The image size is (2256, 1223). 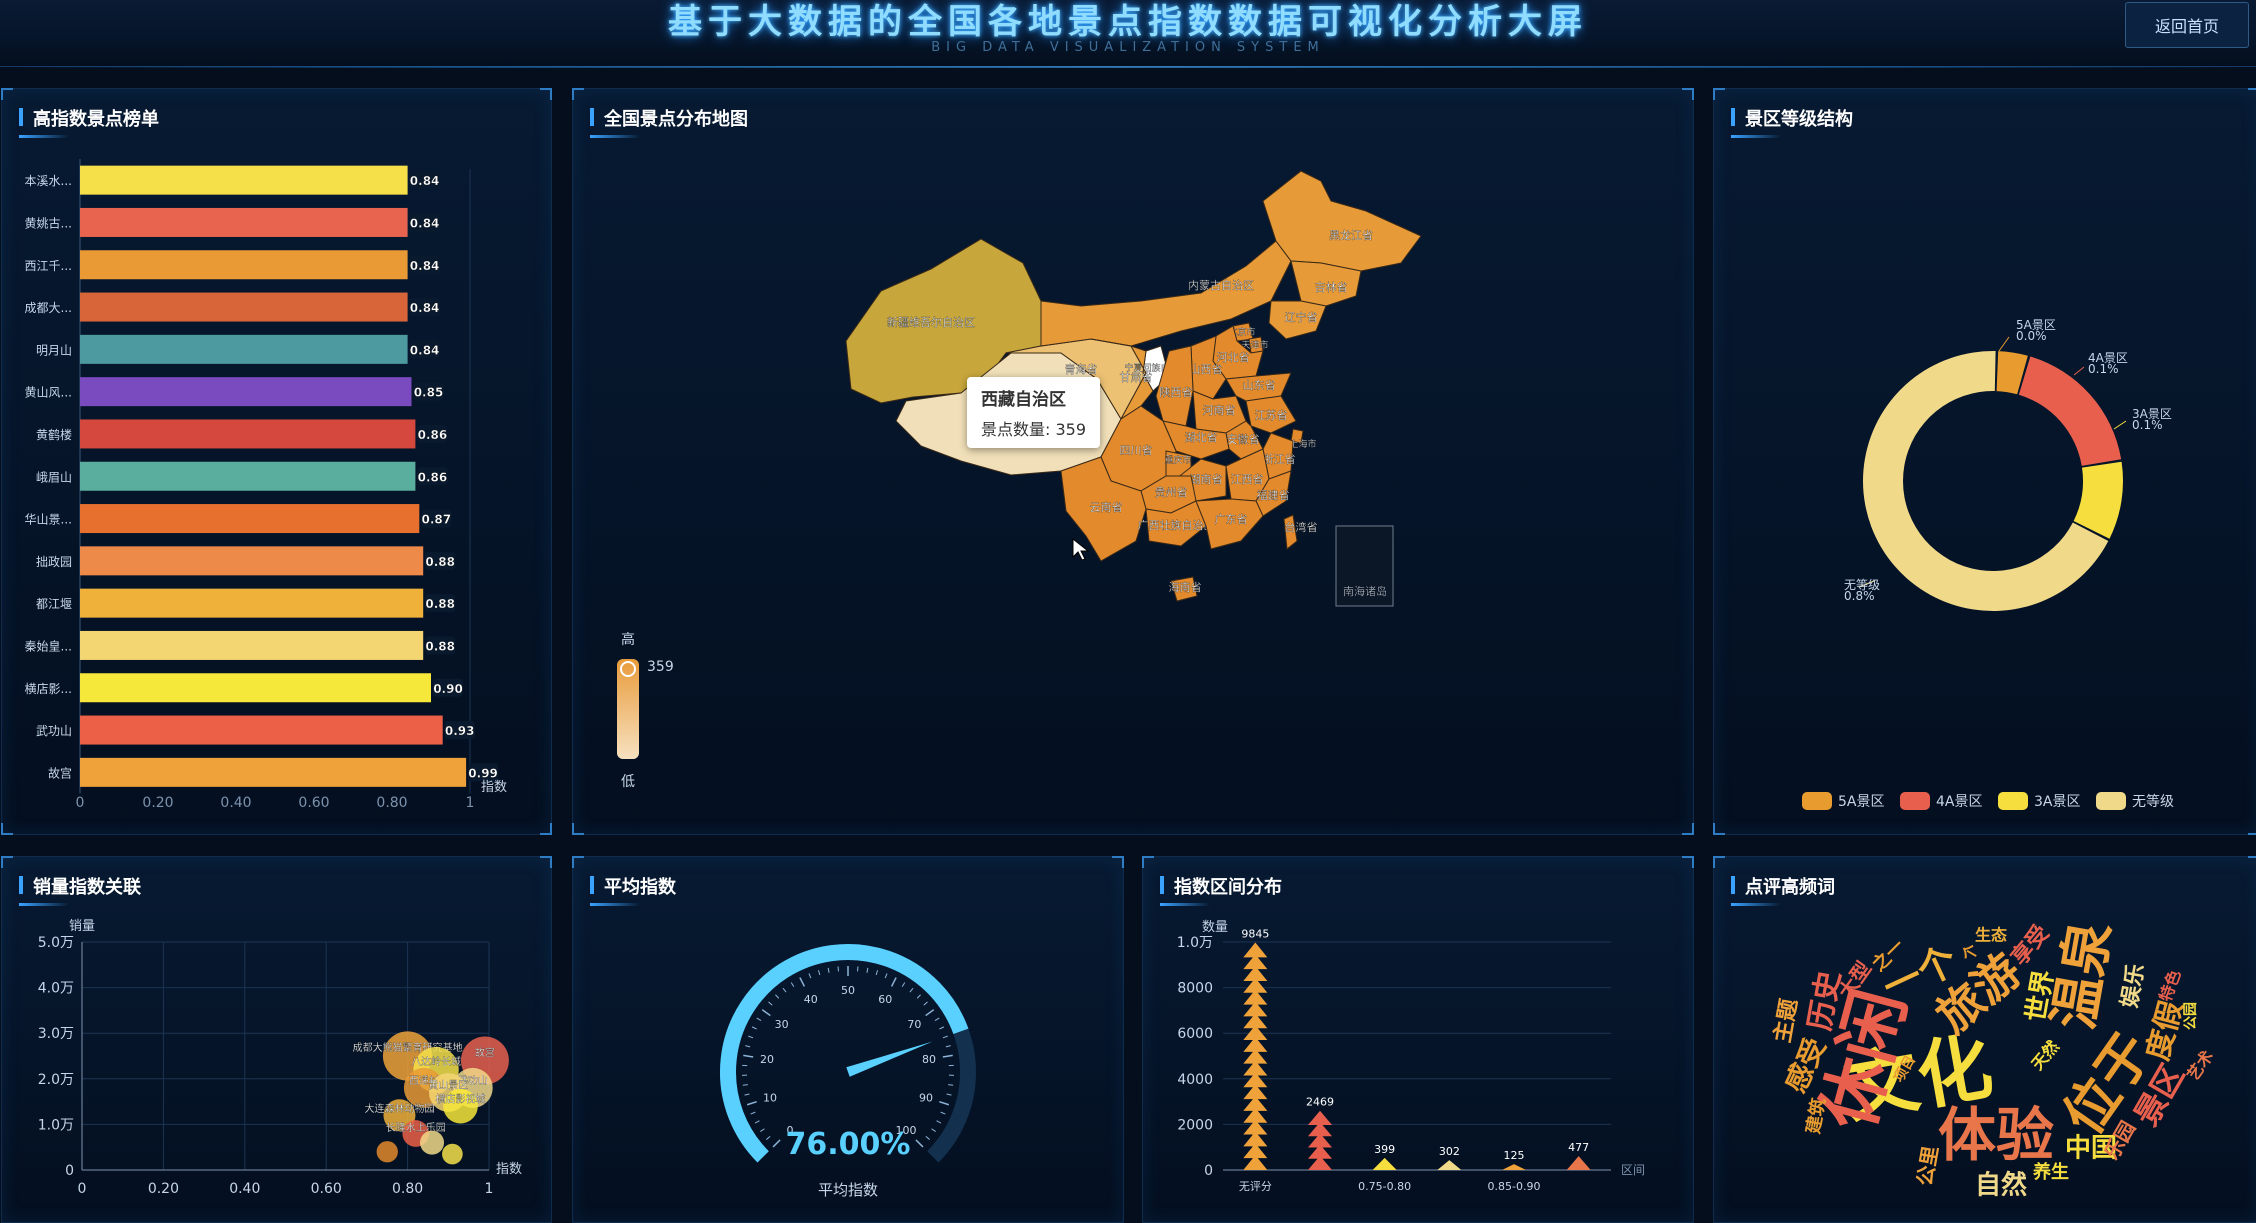 I want to click on dist-x-tick: 0.85-0.90, so click(x=1514, y=1186).